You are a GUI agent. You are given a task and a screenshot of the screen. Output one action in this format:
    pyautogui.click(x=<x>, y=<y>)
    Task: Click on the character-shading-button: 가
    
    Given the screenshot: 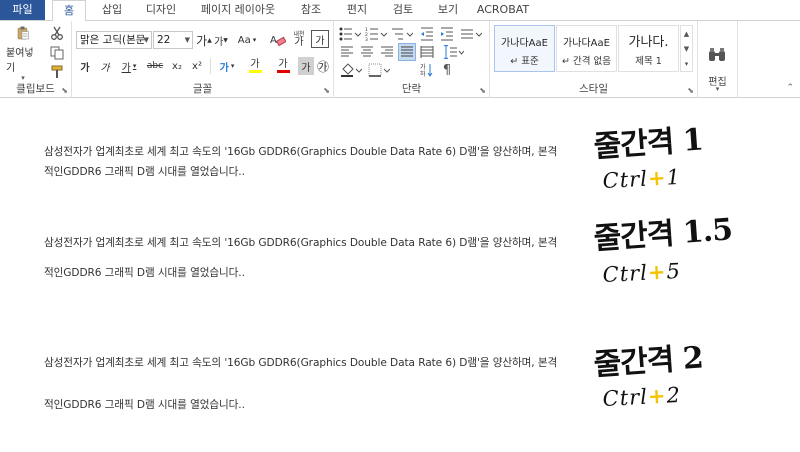 What is the action you would take?
    pyautogui.click(x=306, y=66)
    